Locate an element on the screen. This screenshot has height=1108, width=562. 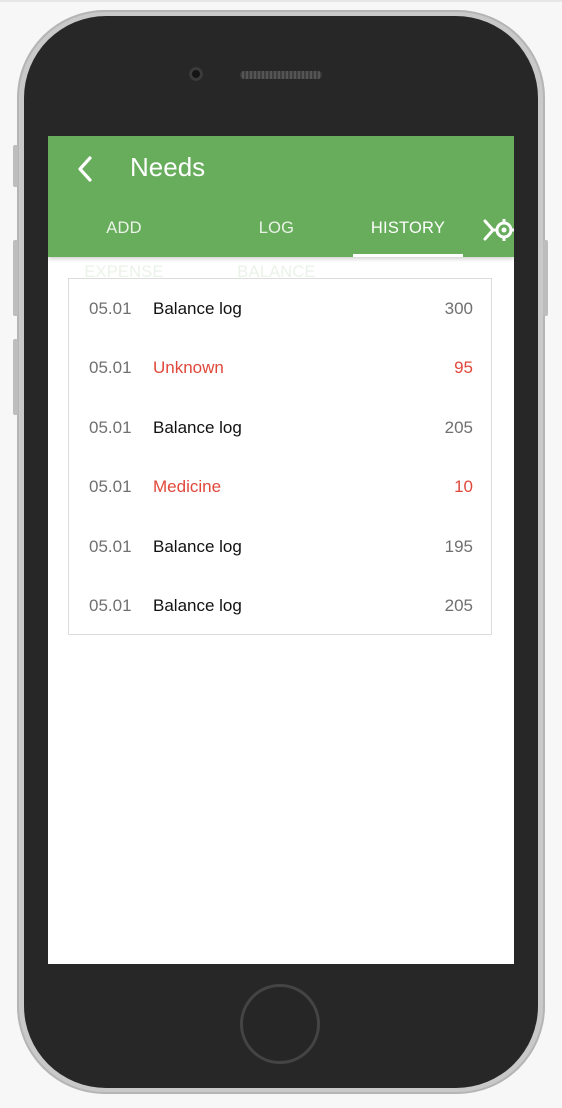
tab-bar: ADD EXPENSE LOG BALANCE HISTORY is located at coordinates (281, 243).